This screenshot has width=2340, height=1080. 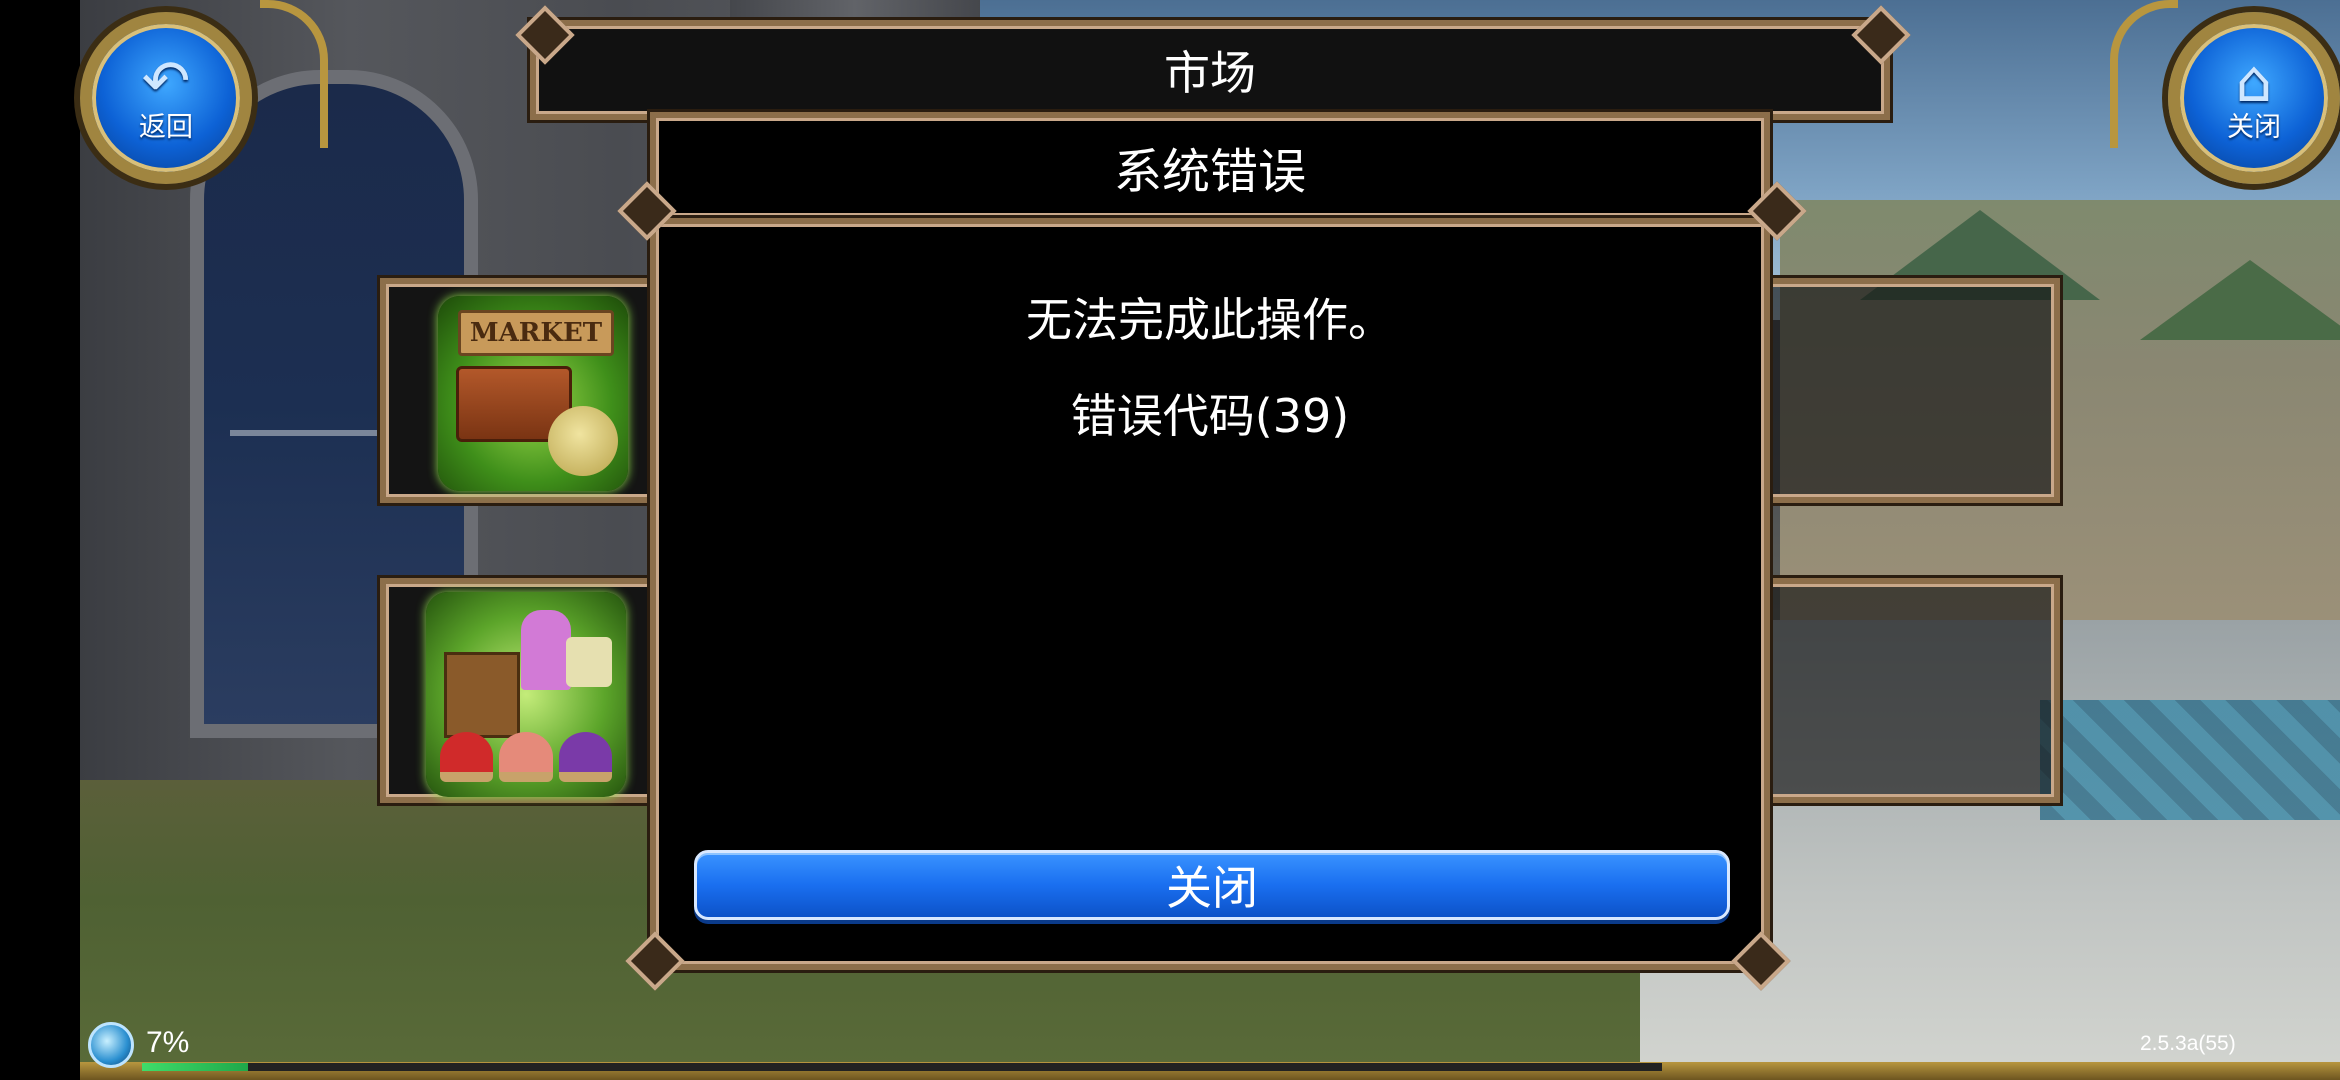 What do you see at coordinates (195, 1067) in the screenshot?
I see `download-progress-fill` at bounding box center [195, 1067].